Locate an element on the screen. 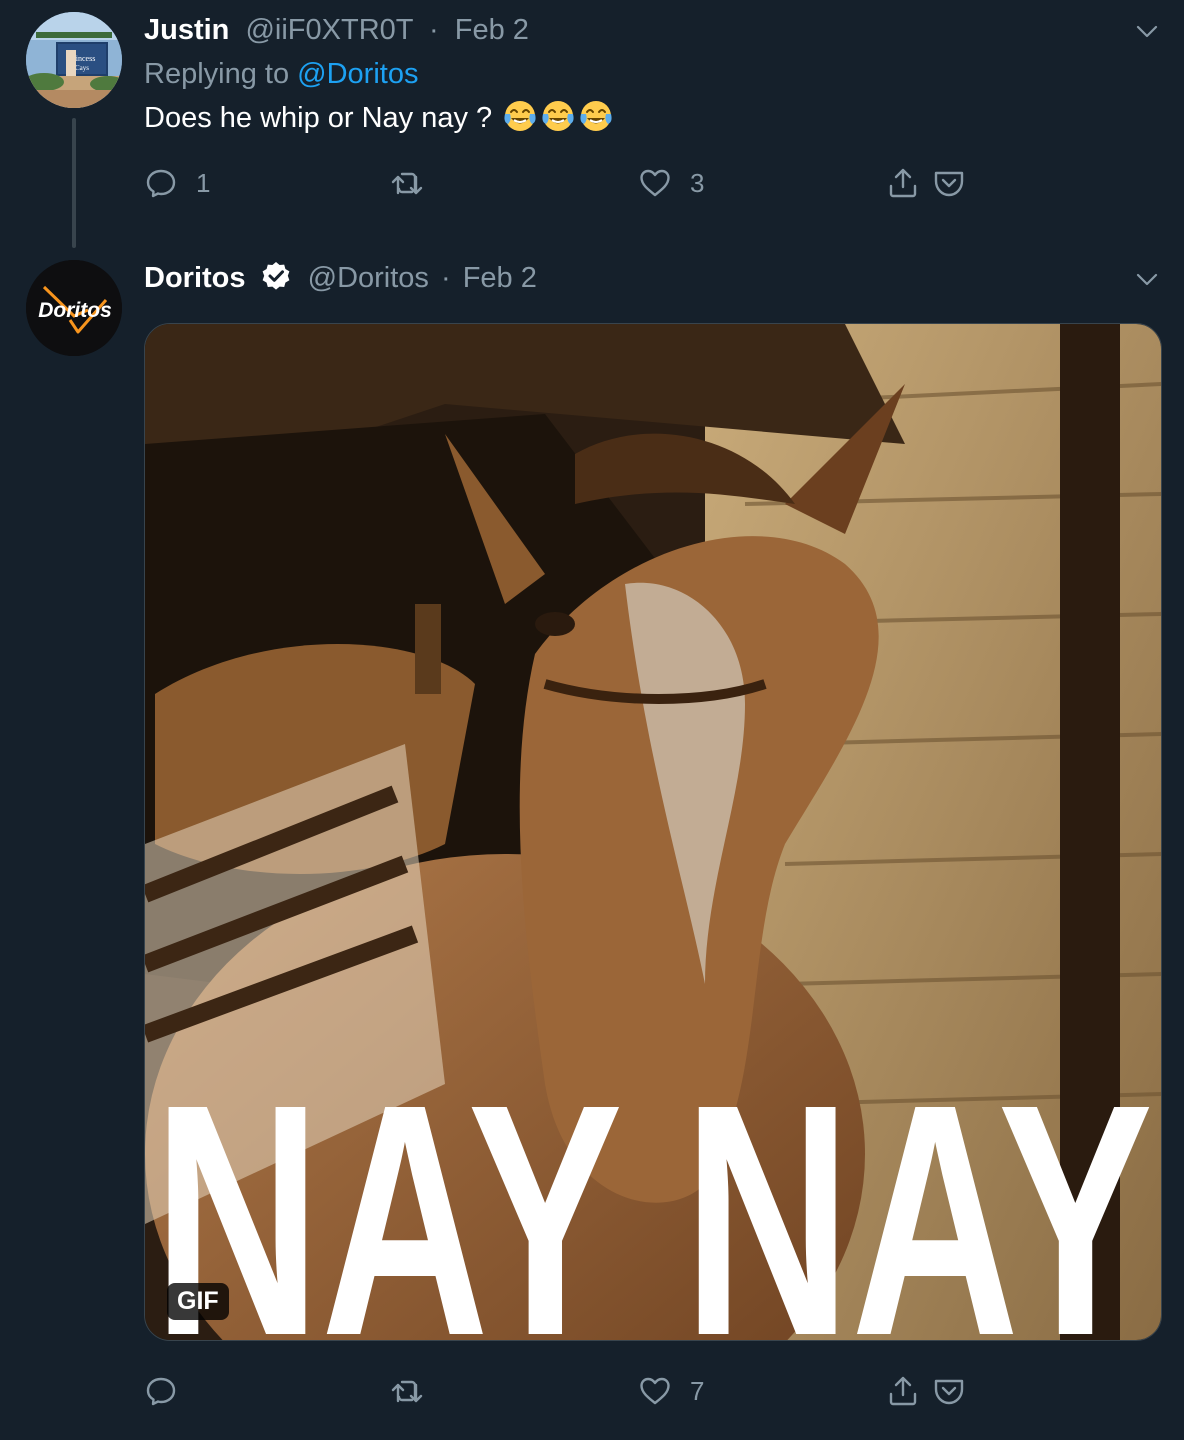  thread-connector-line is located at coordinates (74, 183).